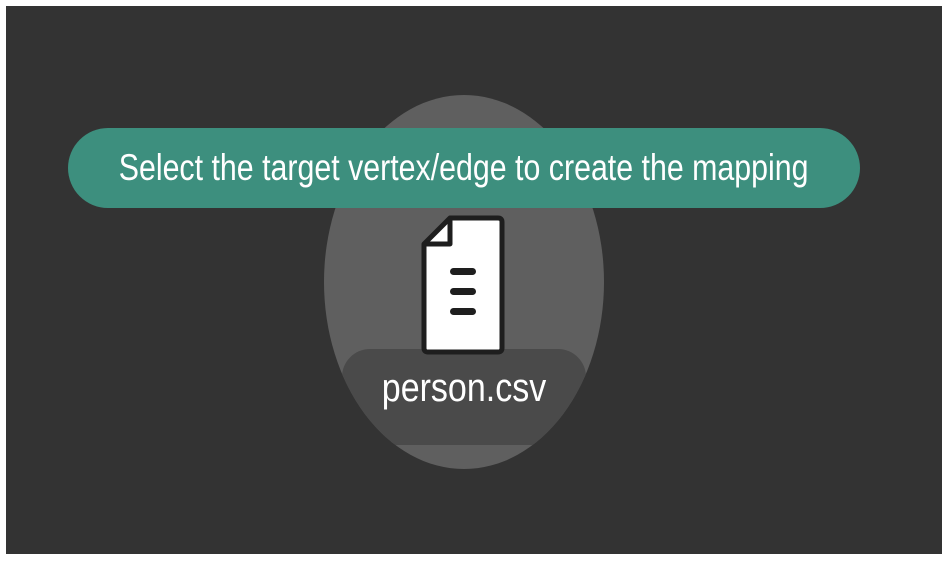  I want to click on file-name-label: person.csv, so click(464, 388).